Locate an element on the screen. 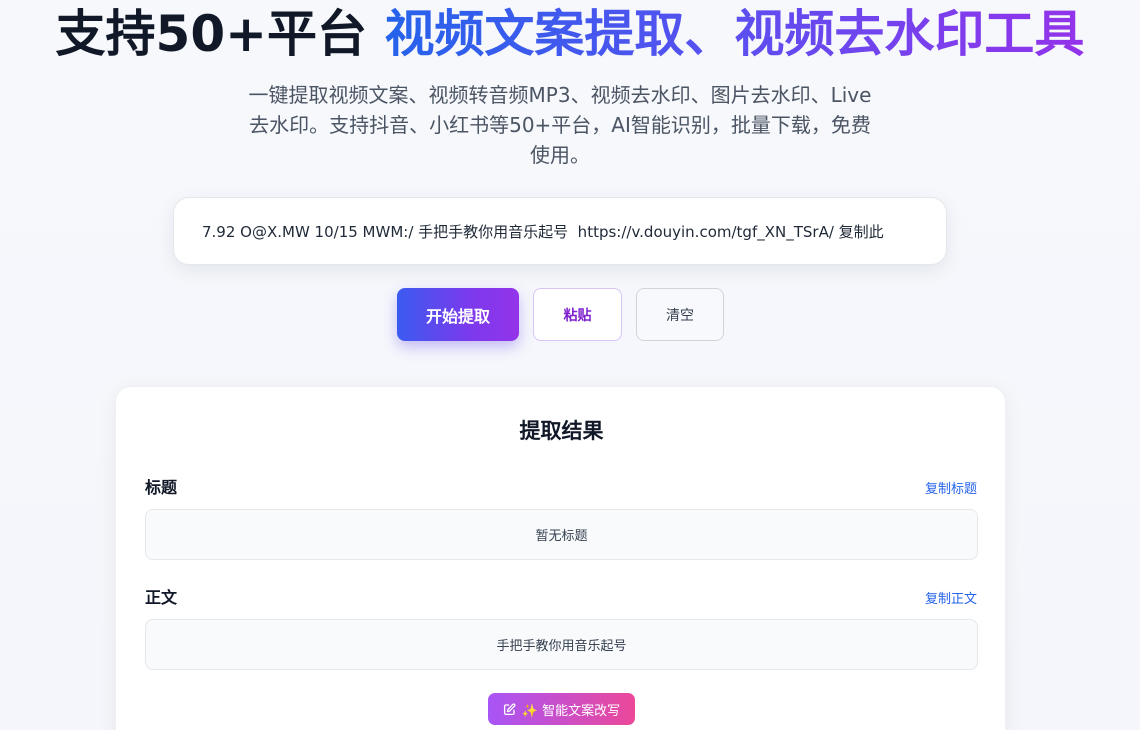 The height and width of the screenshot is (730, 1140). hero-title: 支持50+平台 视频文案提取、视频去水印工具 is located at coordinates (570, 34).